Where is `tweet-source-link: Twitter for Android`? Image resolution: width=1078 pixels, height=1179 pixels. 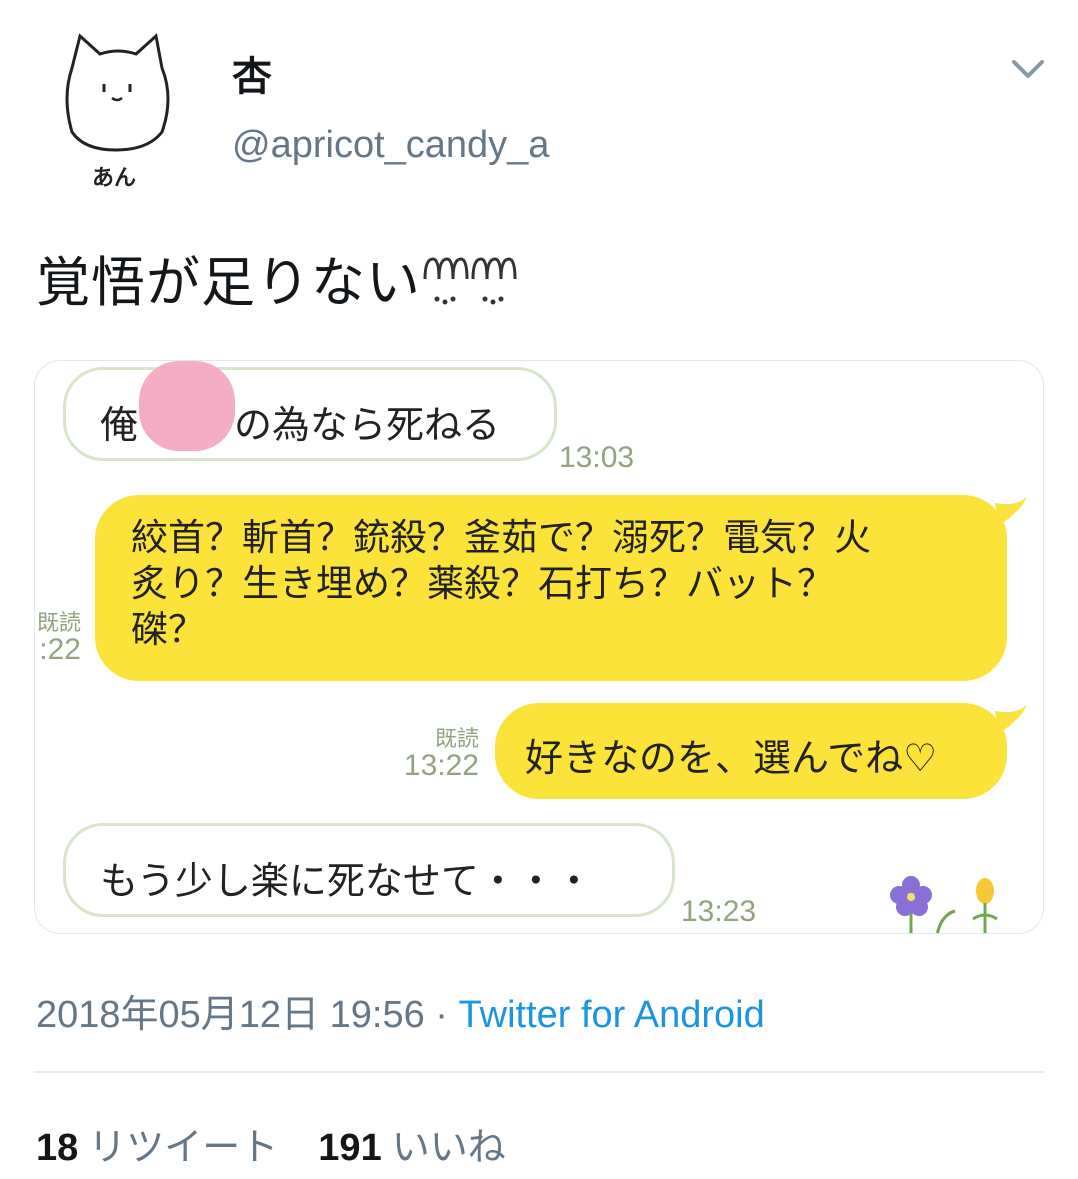 tweet-source-link: Twitter for Android is located at coordinates (612, 1015).